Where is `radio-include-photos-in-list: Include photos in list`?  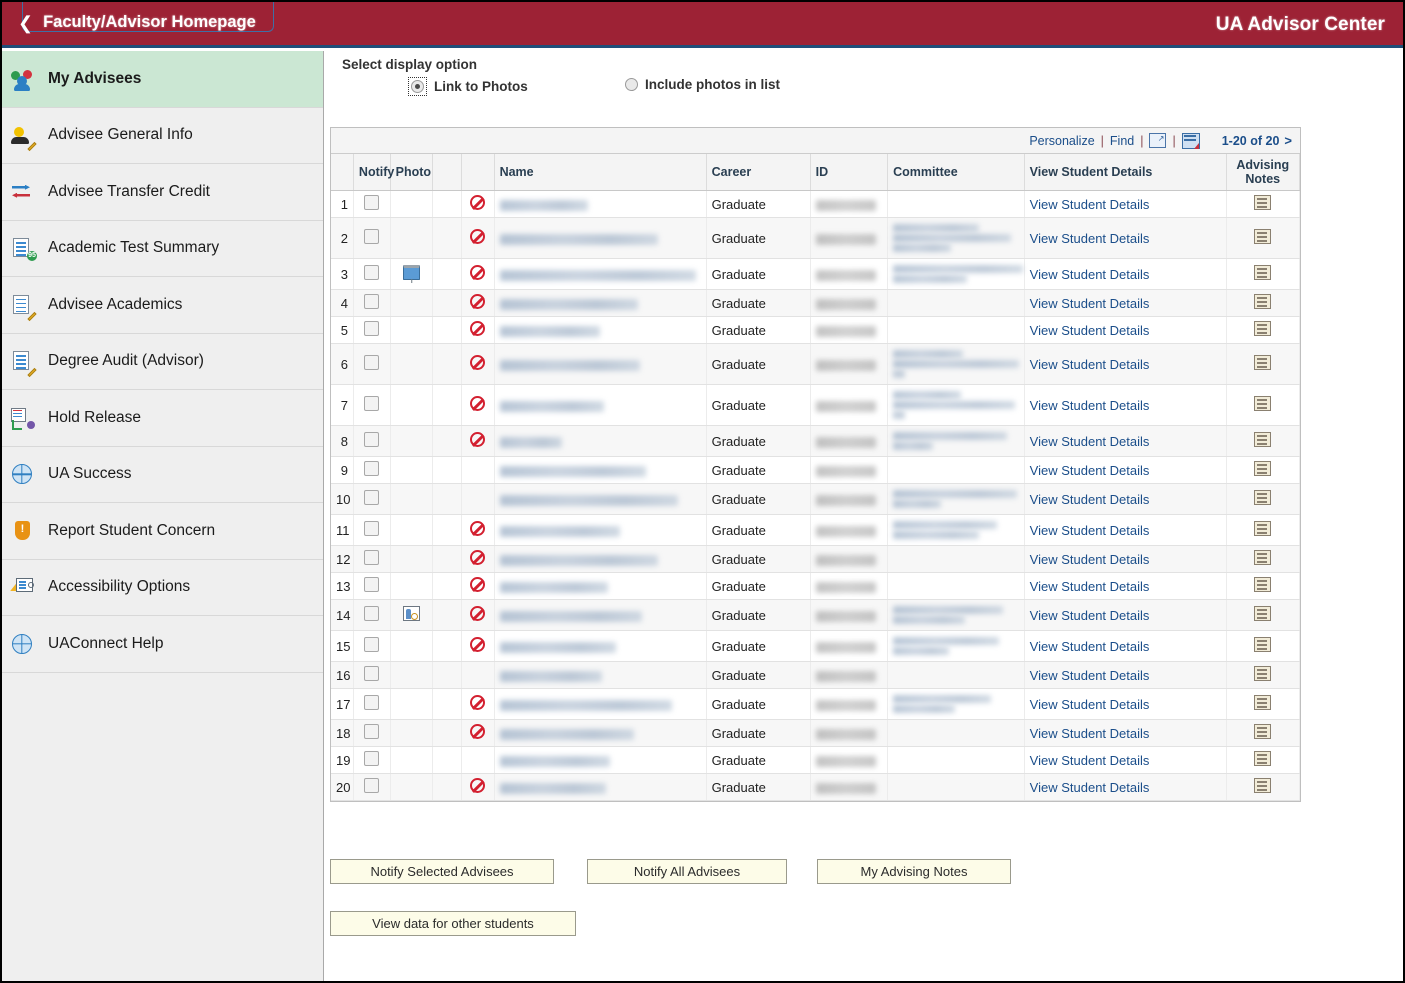 radio-include-photos-in-list: Include photos in list is located at coordinates (702, 84).